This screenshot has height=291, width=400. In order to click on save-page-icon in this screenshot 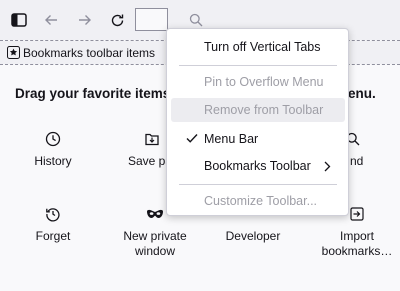, I will do `click(152, 139)`.